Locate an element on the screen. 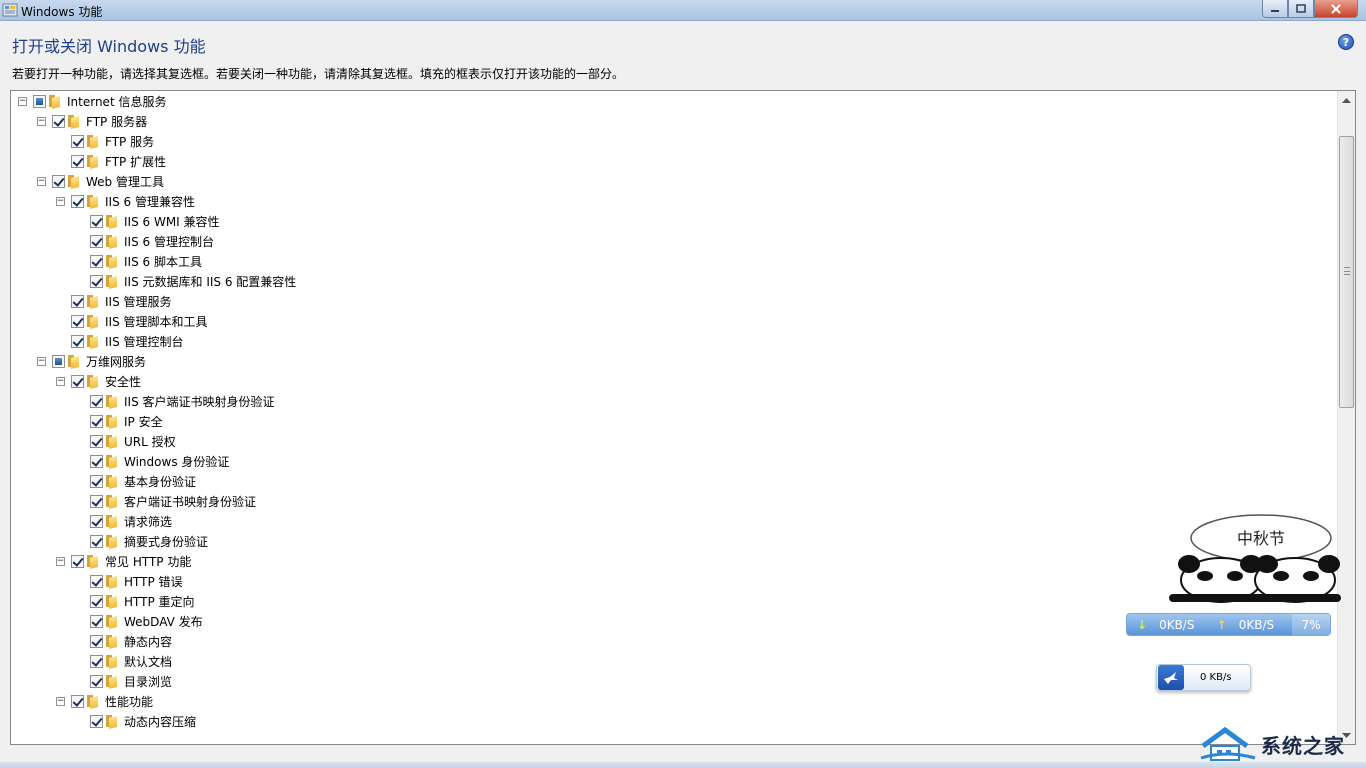 Image resolution: width=1366 pixels, height=768 pixels. tree-row: 客户端证书映射身份验证 is located at coordinates (165, 501).